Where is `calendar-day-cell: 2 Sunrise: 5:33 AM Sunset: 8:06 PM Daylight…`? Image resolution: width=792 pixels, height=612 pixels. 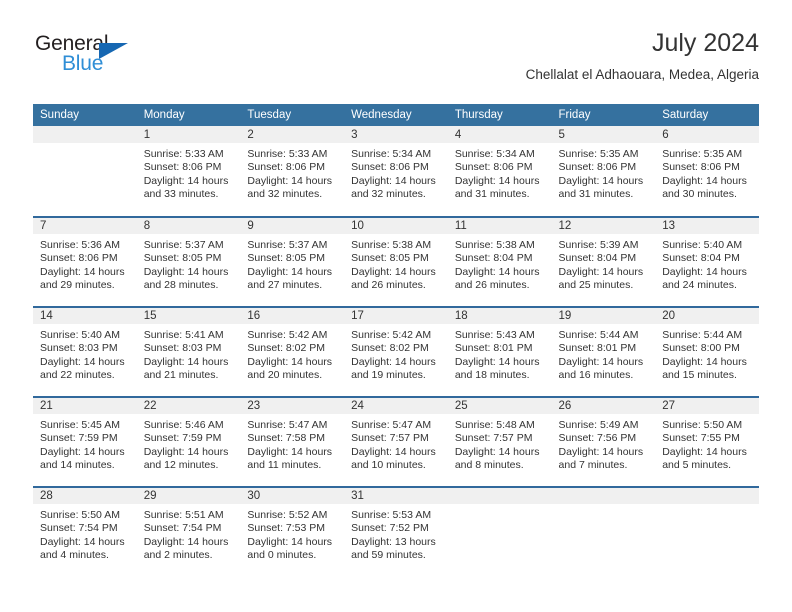
calendar-day-cell: 2 Sunrise: 5:33 AM Sunset: 8:06 PM Daylight… is located at coordinates (292, 171).